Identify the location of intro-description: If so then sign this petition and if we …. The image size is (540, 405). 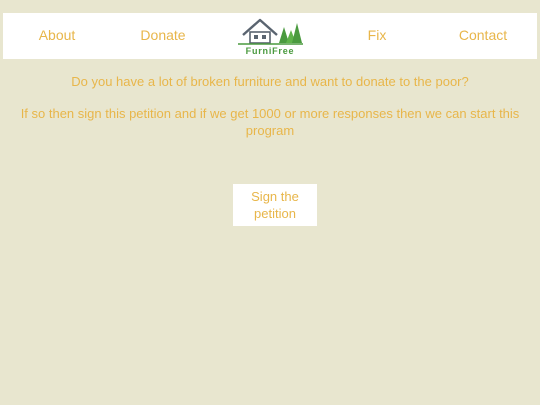
(270, 122).